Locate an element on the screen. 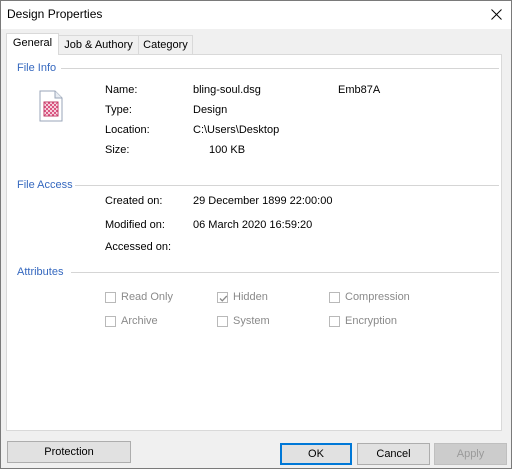 This screenshot has height=469, width=512. tab-job-authory: Job & Authory is located at coordinates (98, 45).